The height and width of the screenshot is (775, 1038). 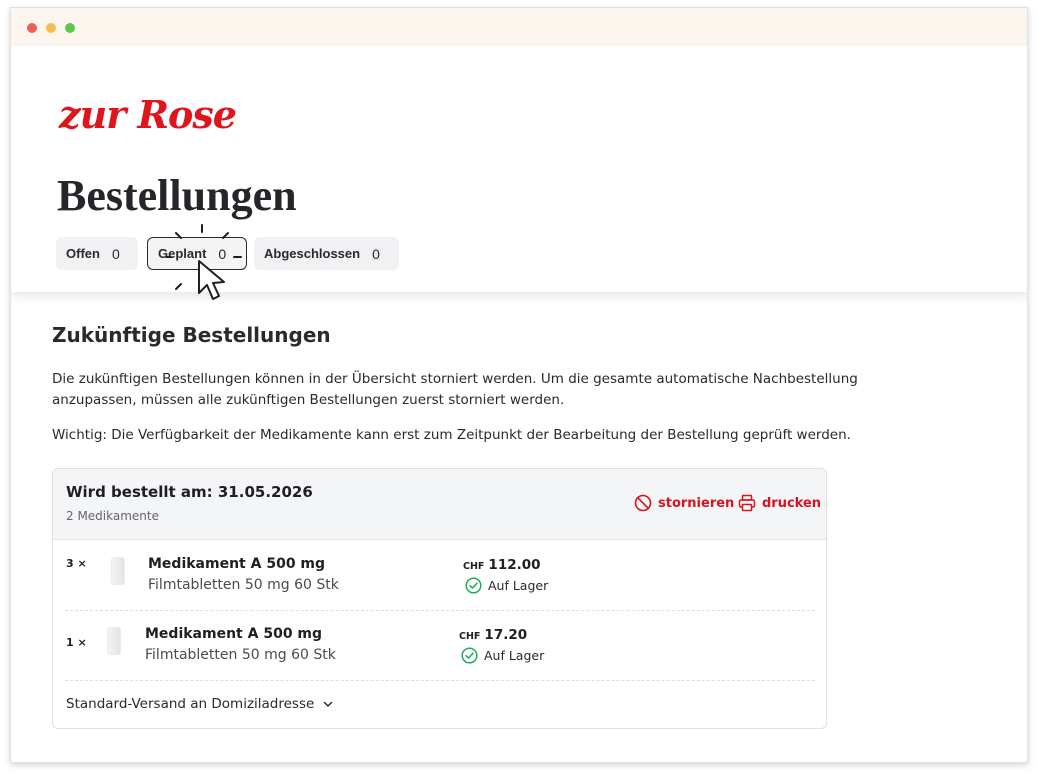 I want to click on price-value: 112.00, so click(x=514, y=565).